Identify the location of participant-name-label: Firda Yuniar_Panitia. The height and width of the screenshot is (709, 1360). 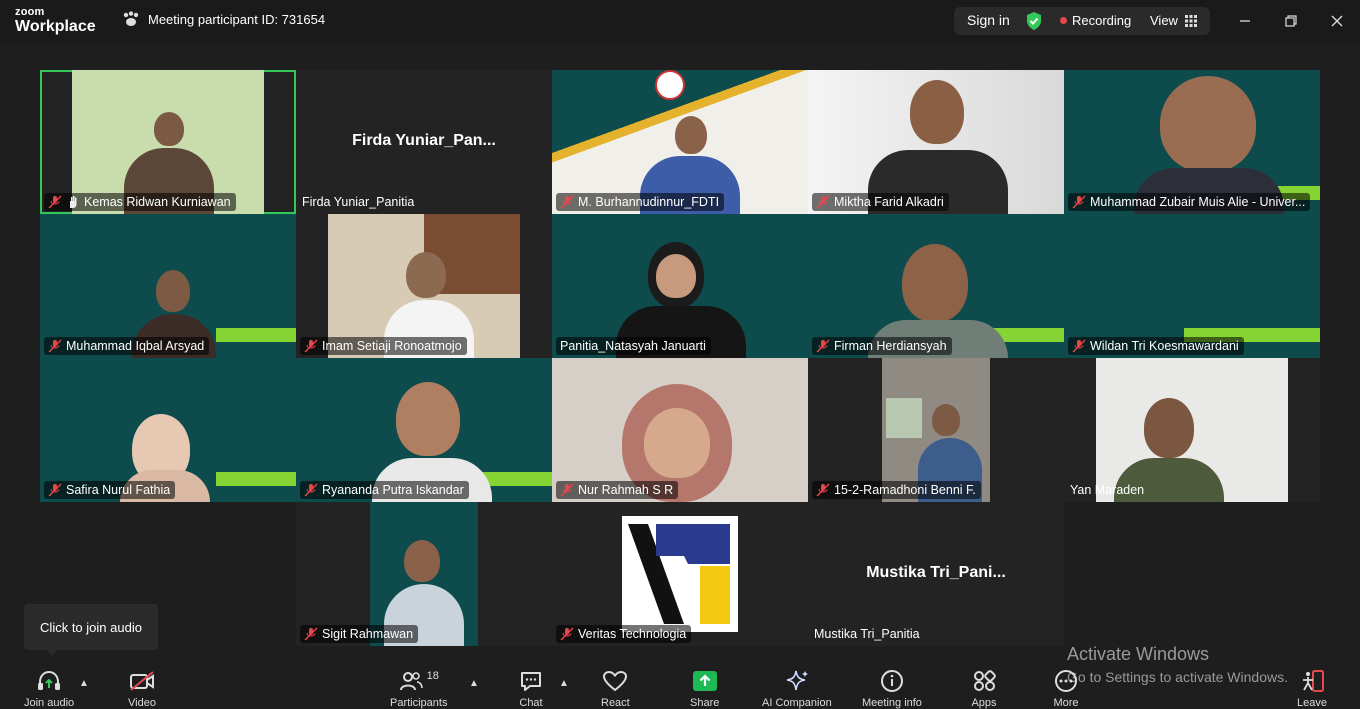
(358, 202).